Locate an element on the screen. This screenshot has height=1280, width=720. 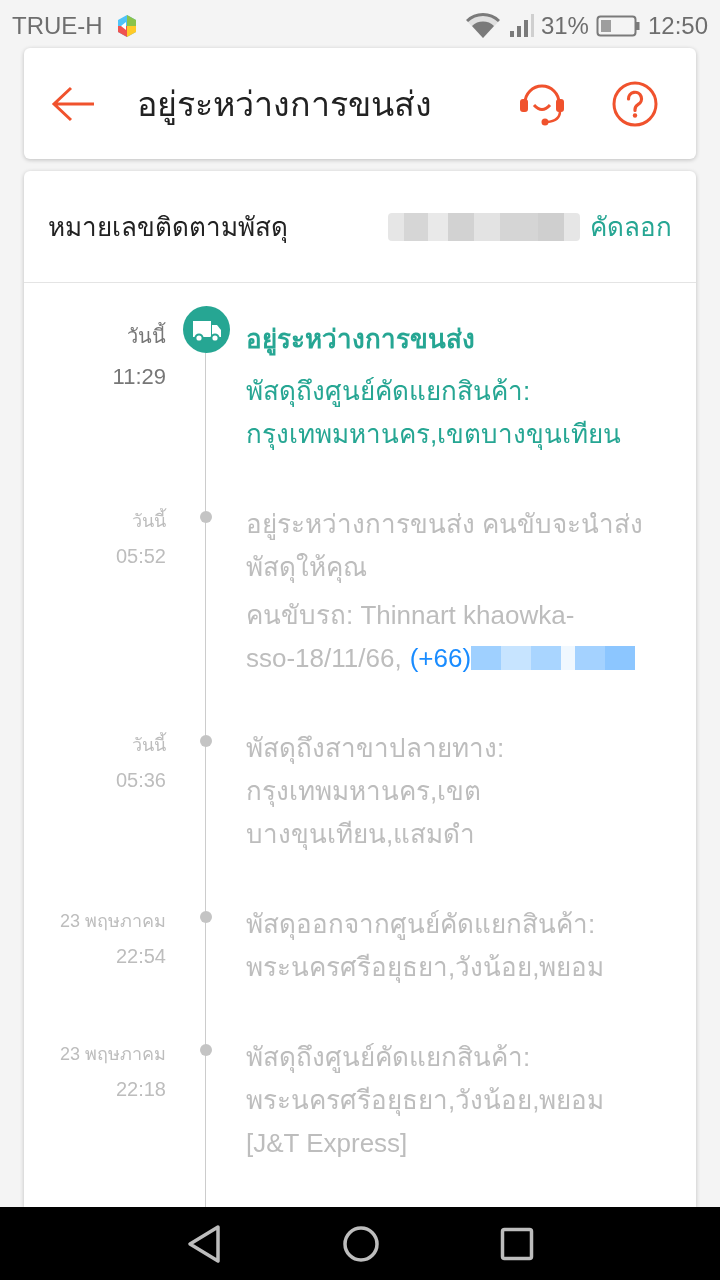
carrier-name: TRUE-H is located at coordinates (57, 26).